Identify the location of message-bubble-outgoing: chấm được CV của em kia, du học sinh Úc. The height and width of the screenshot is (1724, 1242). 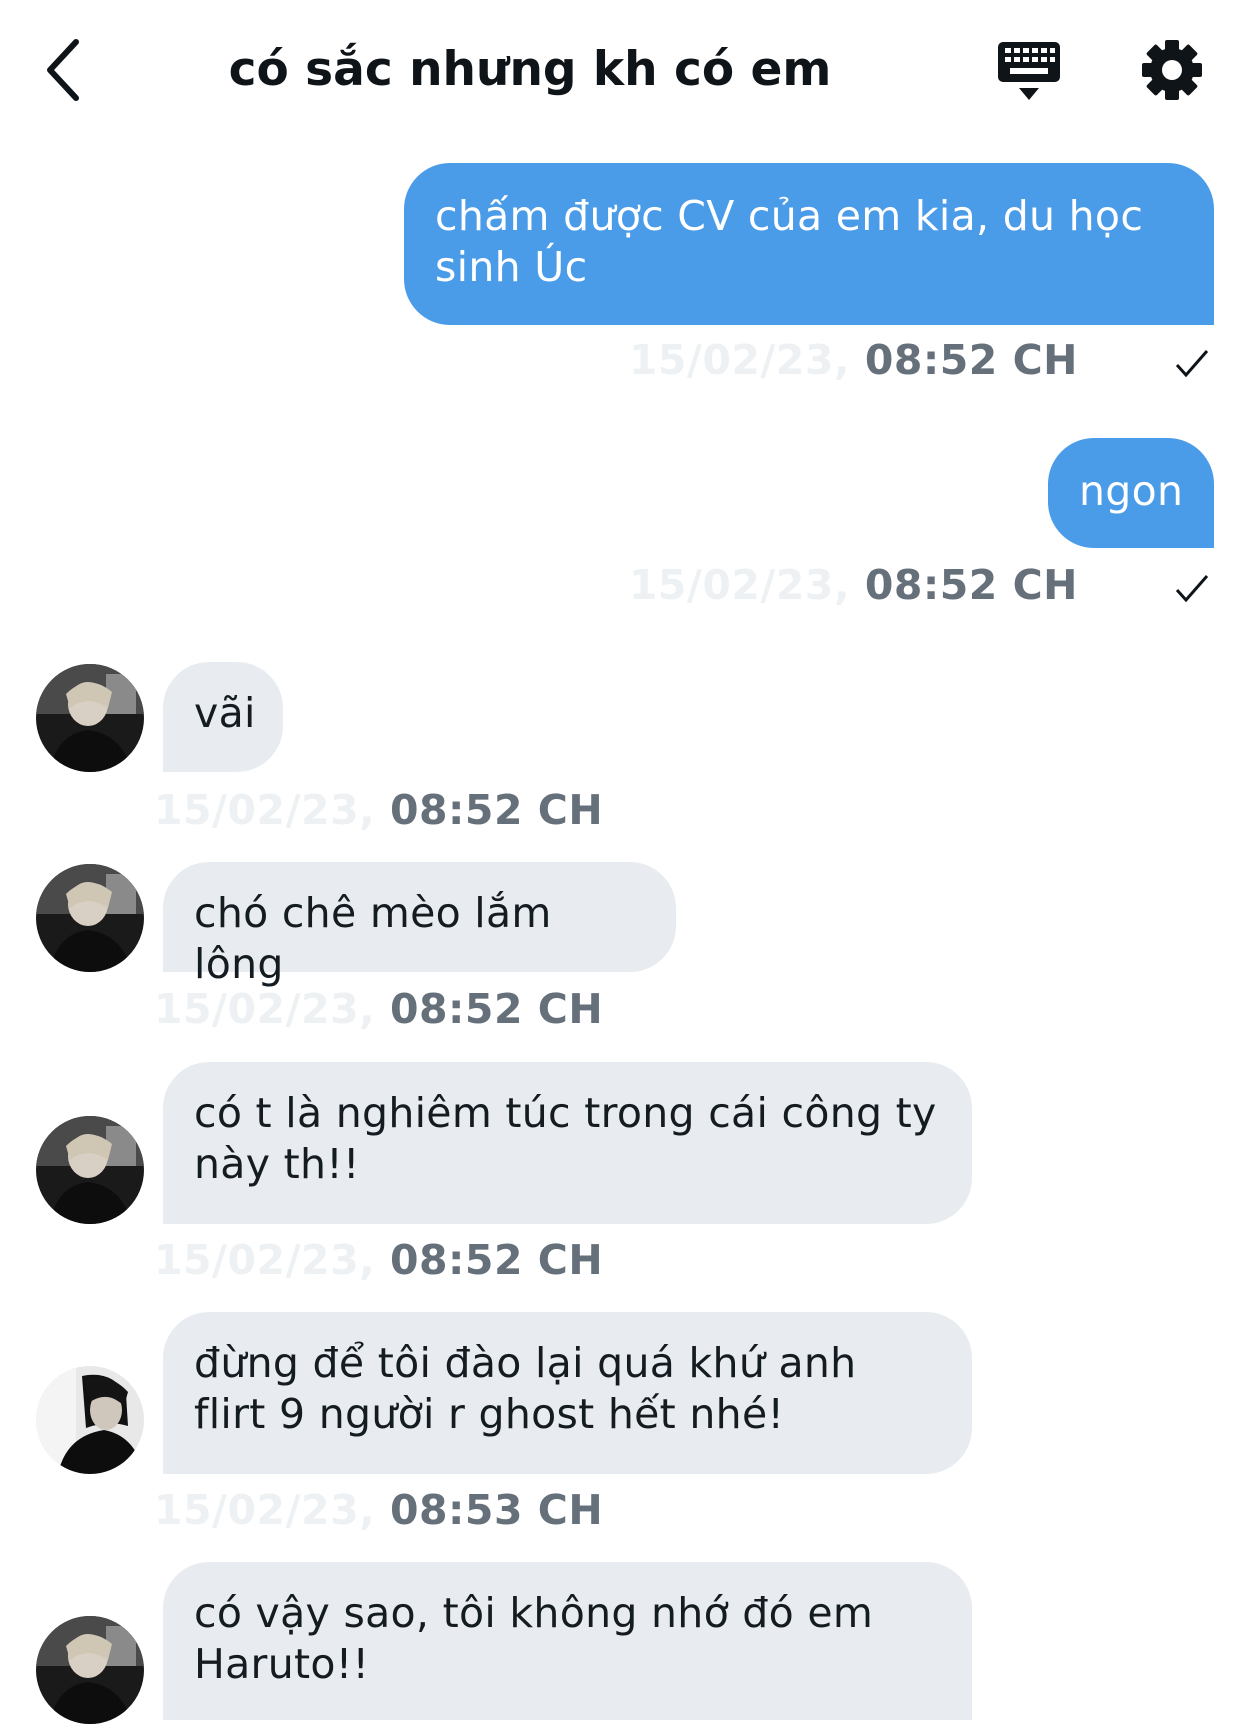
(809, 244).